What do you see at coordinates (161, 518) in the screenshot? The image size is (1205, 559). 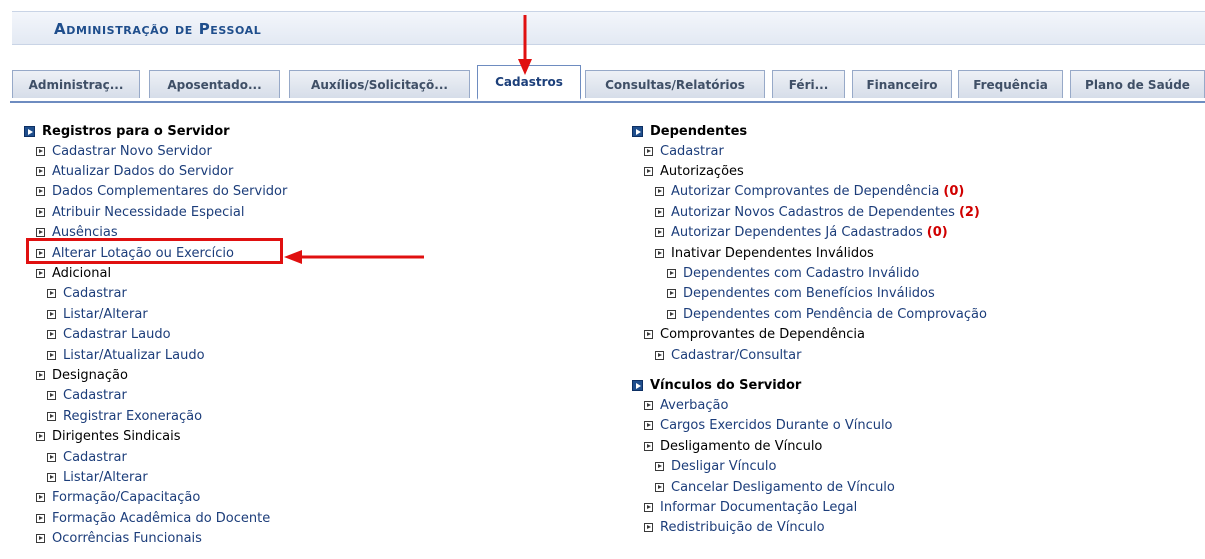 I see `menu-link: Formação Acadêmica do Docente` at bounding box center [161, 518].